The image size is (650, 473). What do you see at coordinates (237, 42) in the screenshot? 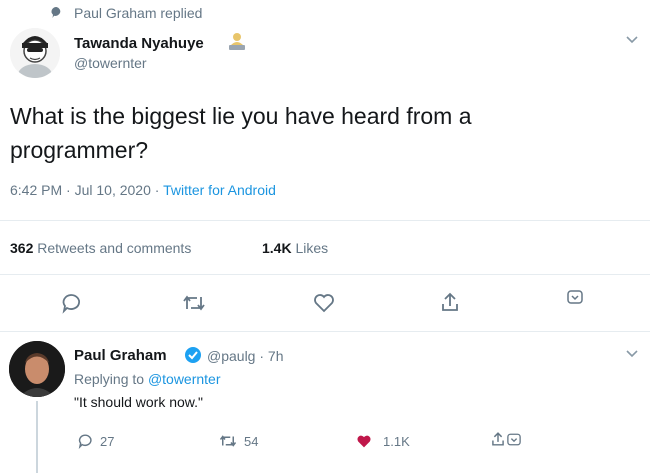
I see `person-laptop-emoji-icon` at bounding box center [237, 42].